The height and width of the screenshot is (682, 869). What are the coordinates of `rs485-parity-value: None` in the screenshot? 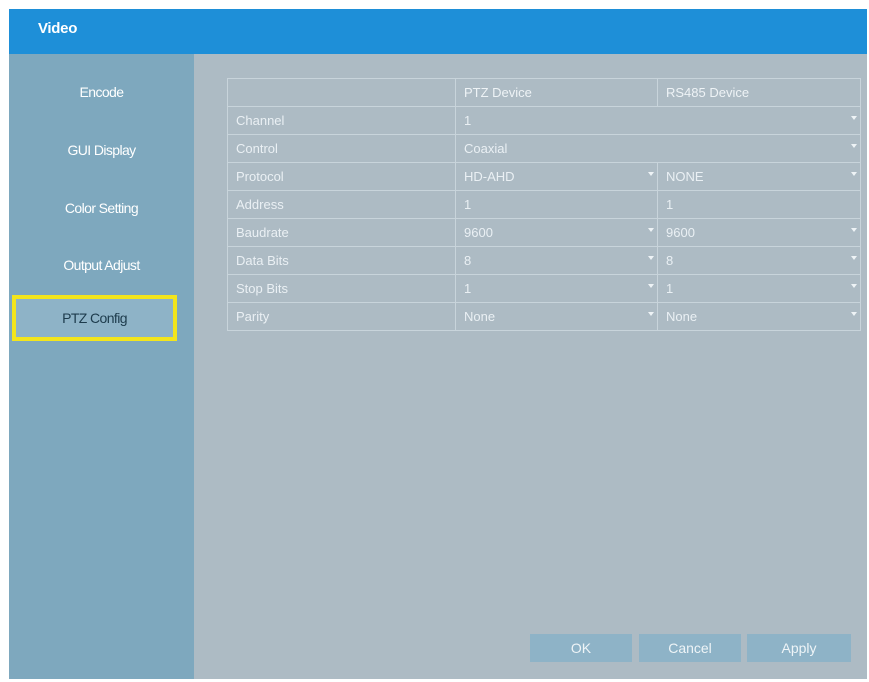 It's located at (682, 316).